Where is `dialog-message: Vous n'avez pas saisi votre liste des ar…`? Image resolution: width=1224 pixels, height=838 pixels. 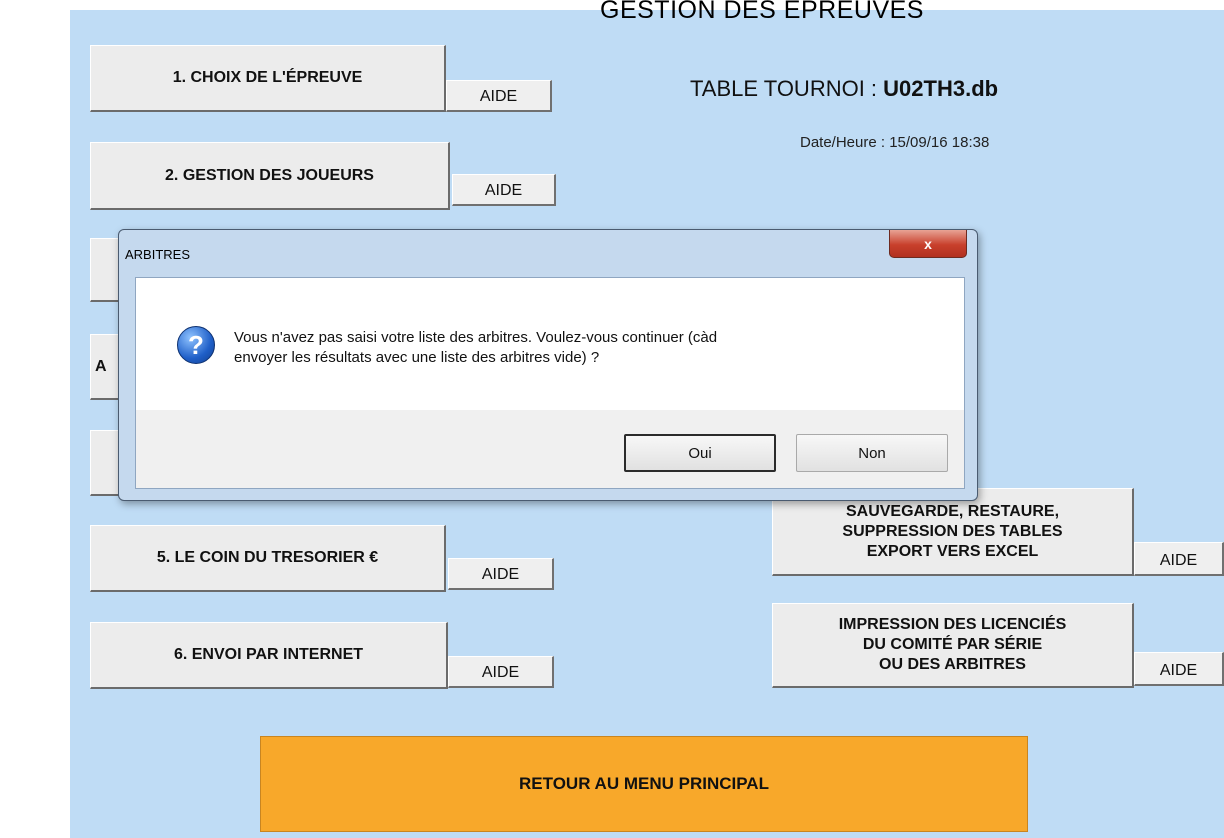 dialog-message: Vous n'avez pas saisi votre liste des ar… is located at coordinates (579, 348).